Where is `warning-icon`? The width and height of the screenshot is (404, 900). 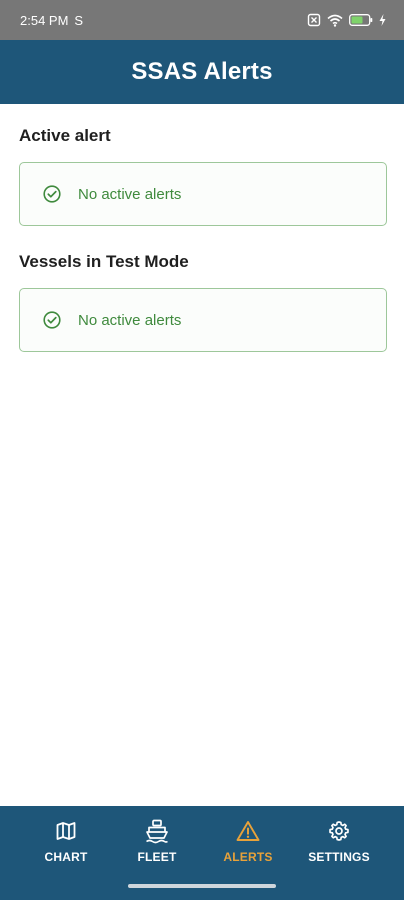
warning-icon is located at coordinates (248, 831).